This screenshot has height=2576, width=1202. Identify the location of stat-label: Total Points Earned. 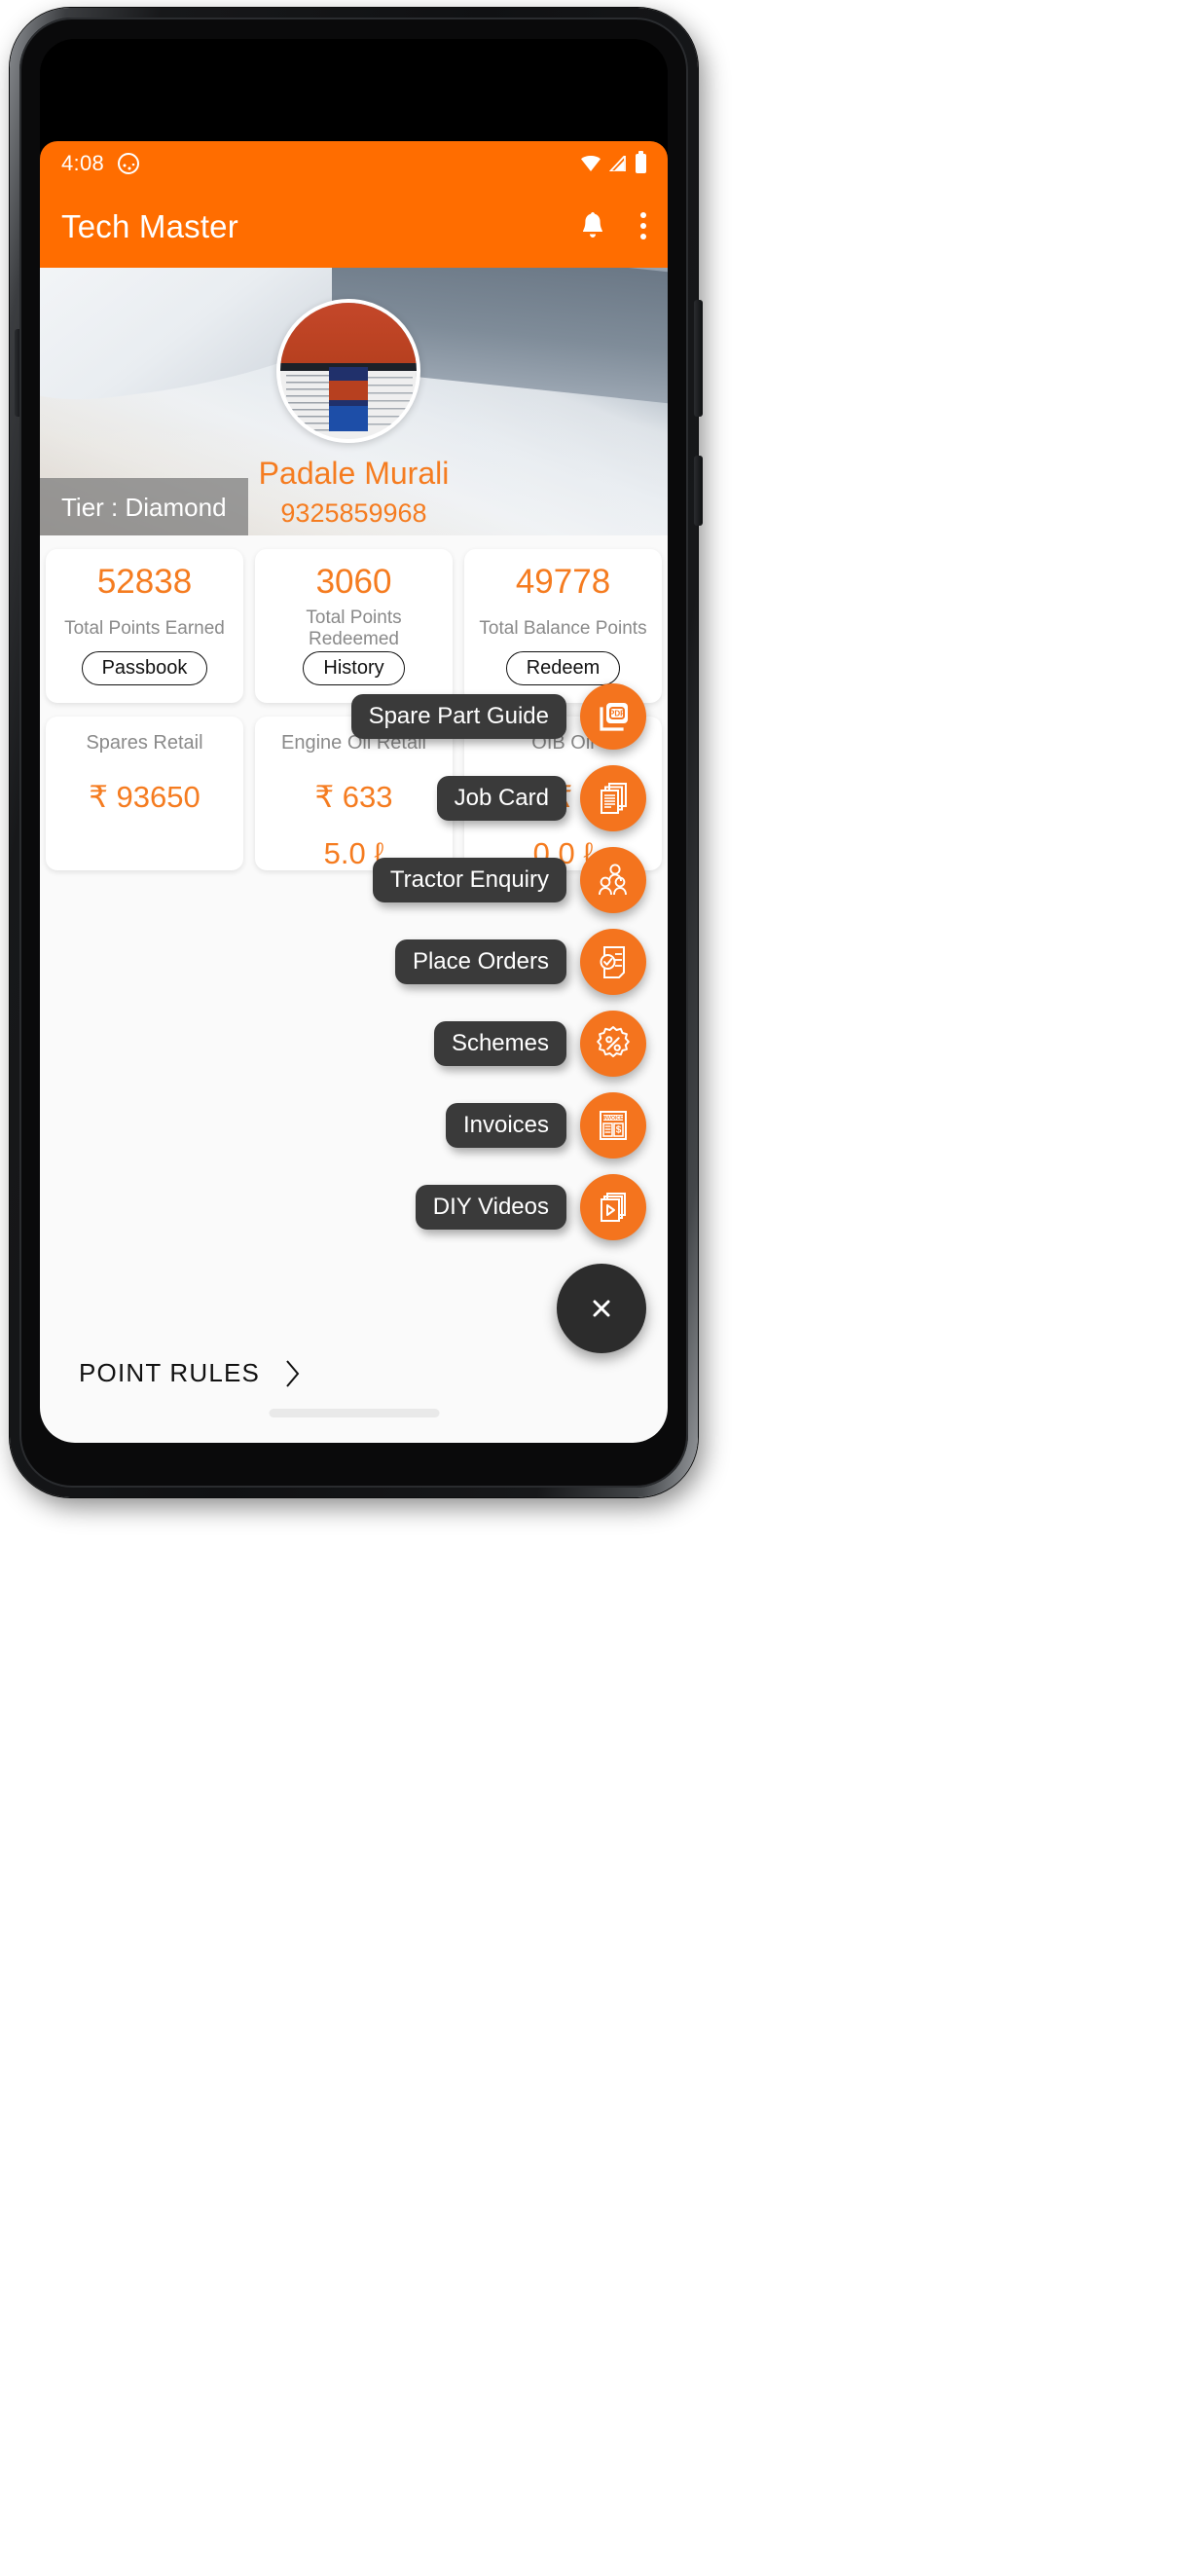
(144, 628).